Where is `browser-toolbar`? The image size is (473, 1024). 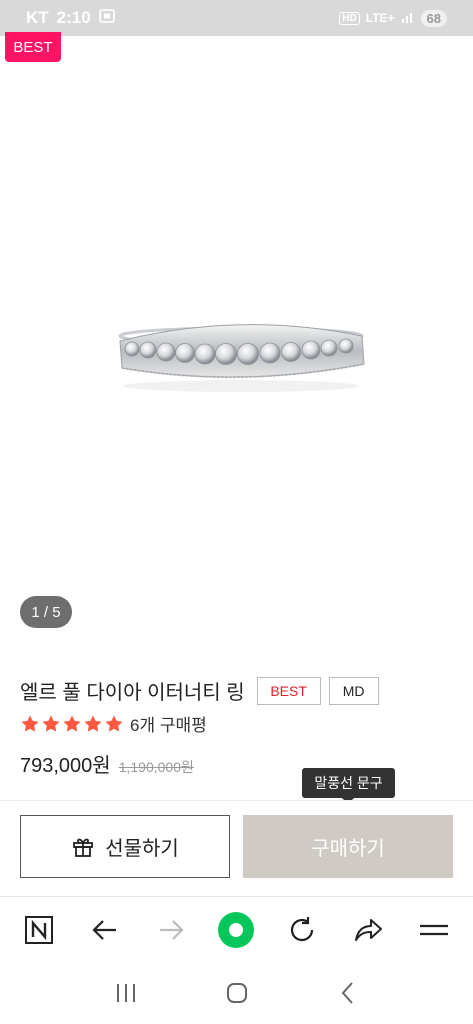 browser-toolbar is located at coordinates (236, 929).